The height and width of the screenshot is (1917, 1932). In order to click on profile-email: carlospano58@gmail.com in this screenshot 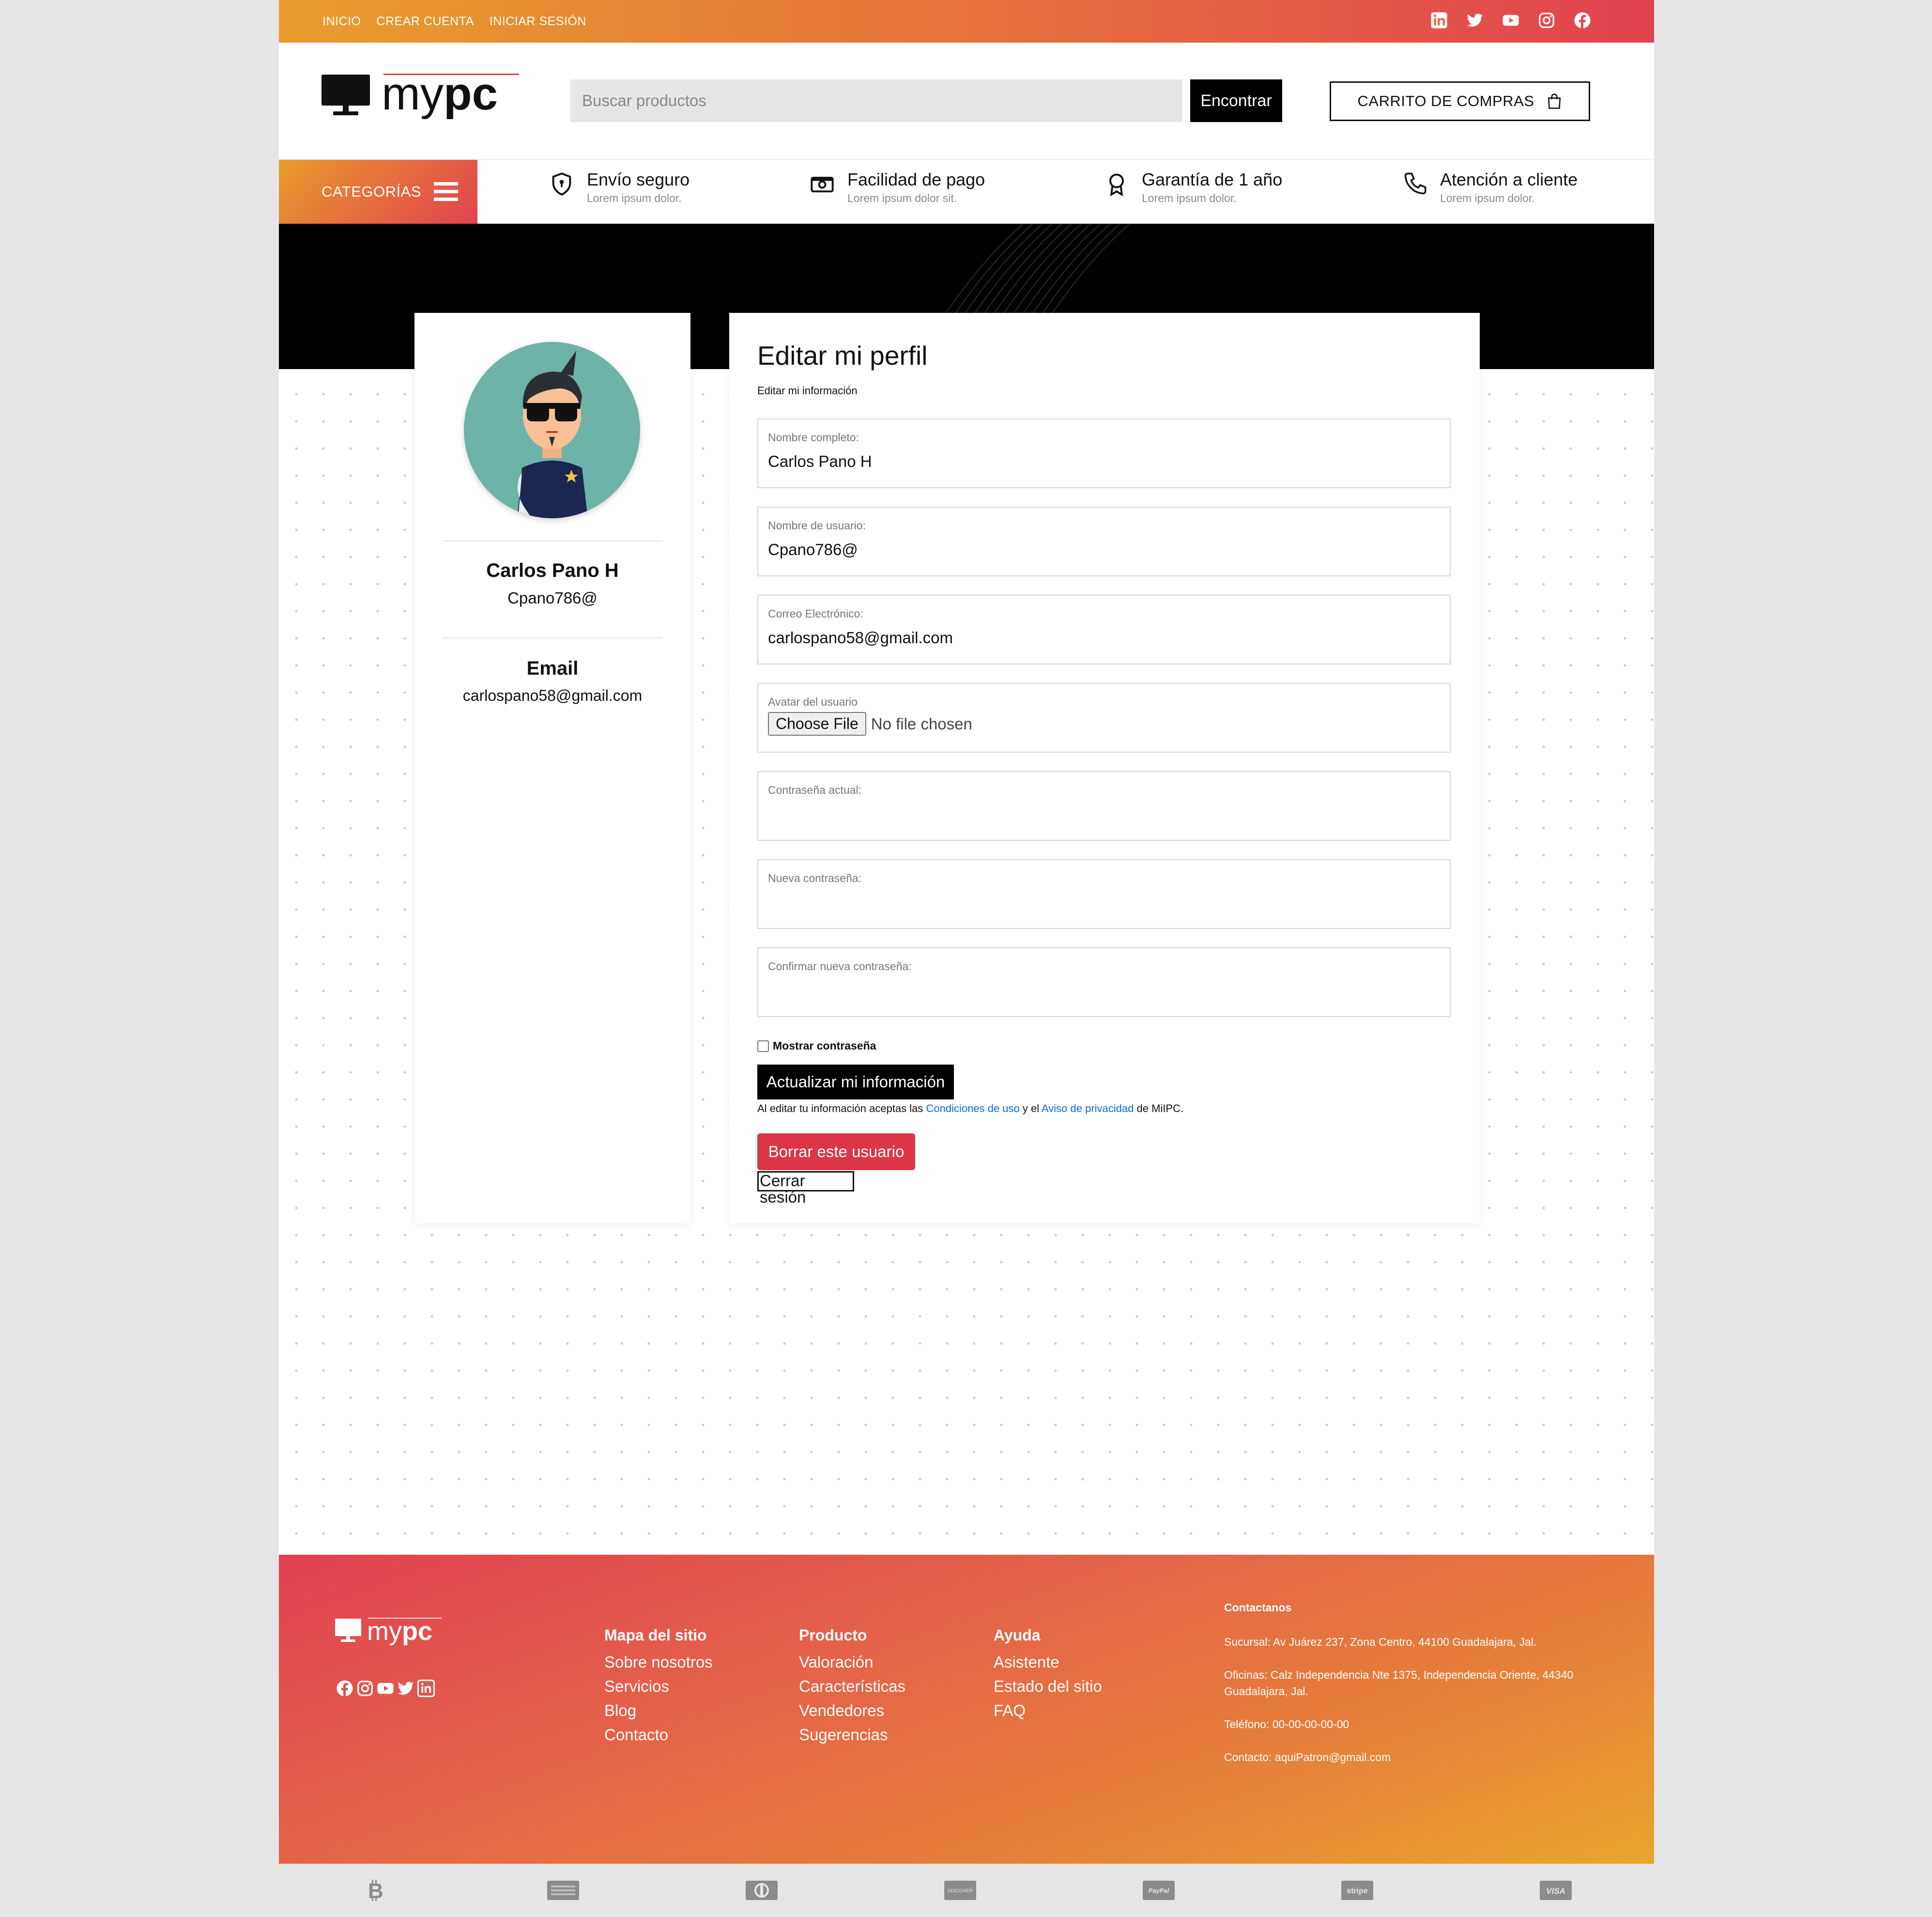, I will do `click(552, 695)`.